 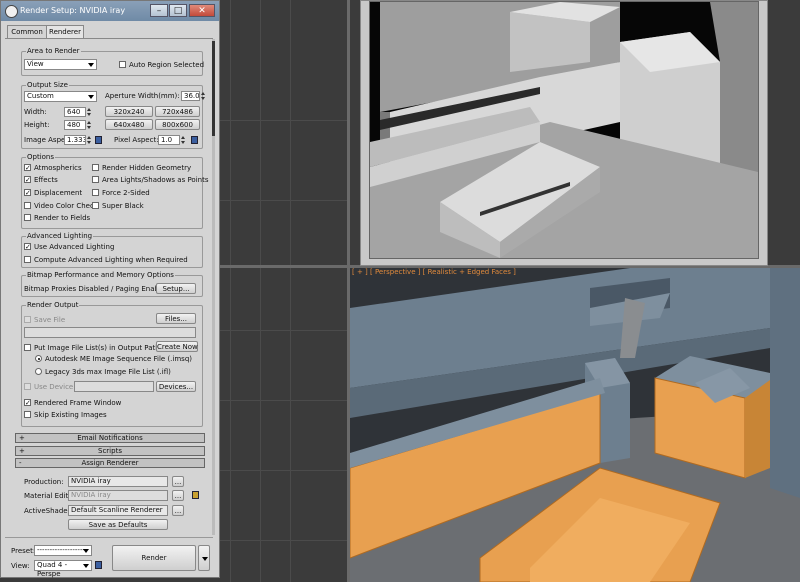 What do you see at coordinates (60, 96) in the screenshot?
I see `output-preset-dropdown: Custom` at bounding box center [60, 96].